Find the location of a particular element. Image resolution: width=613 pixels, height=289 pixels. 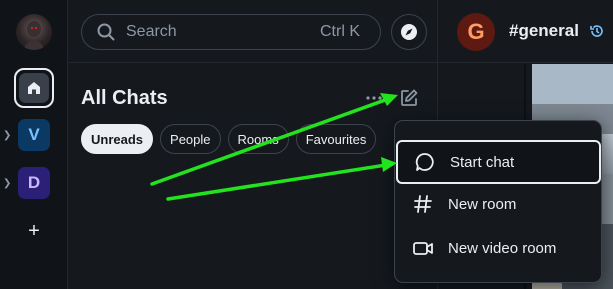

video-camera-icon is located at coordinates (423, 248).